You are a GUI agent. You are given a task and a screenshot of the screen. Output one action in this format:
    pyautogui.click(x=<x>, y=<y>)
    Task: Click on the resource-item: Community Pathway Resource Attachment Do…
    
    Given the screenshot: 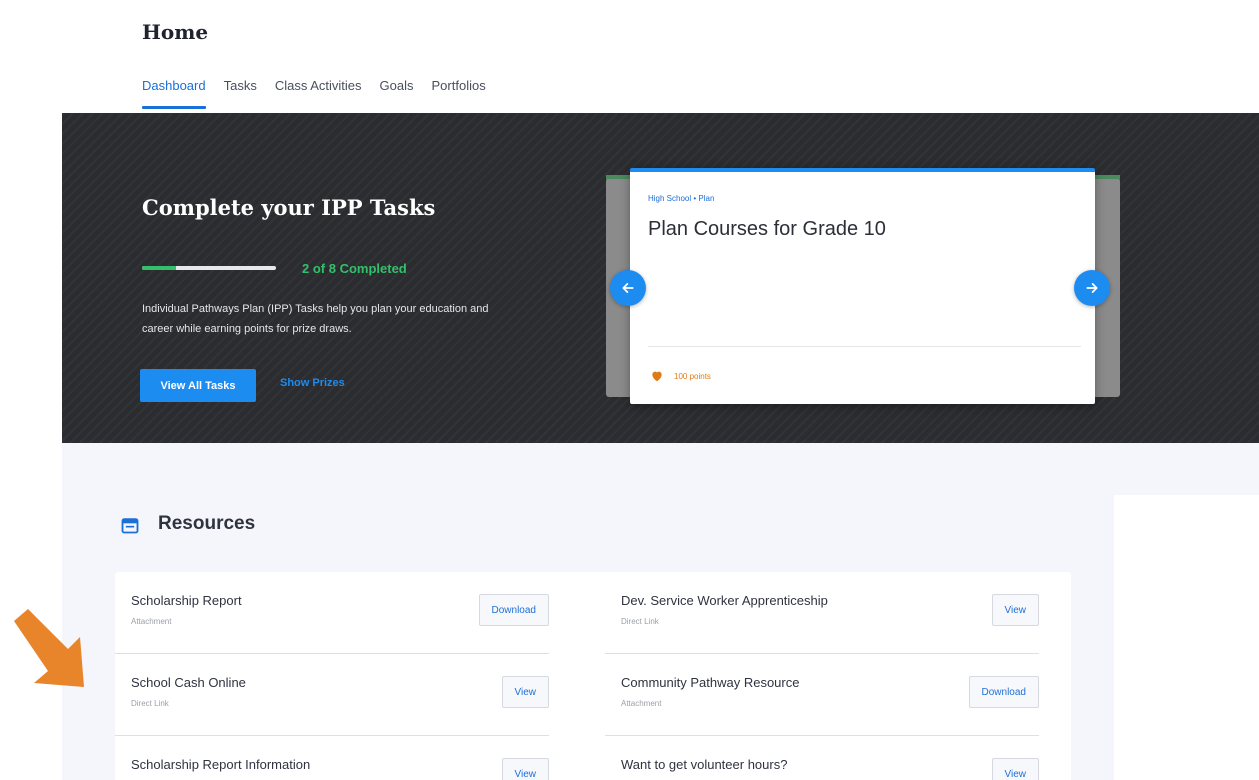 What is the action you would take?
    pyautogui.click(x=822, y=695)
    